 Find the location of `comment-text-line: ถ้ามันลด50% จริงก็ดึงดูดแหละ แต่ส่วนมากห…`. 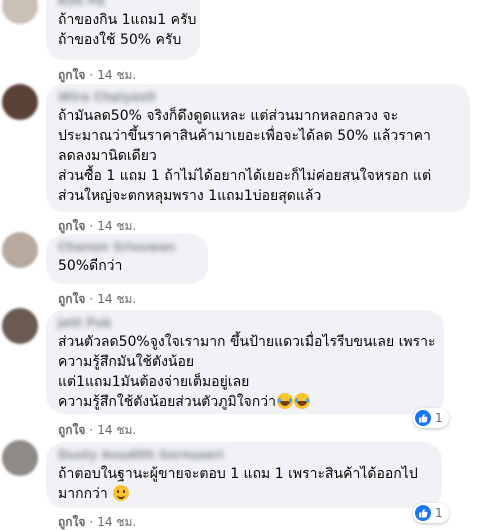

comment-text-line: ถ้ามันลด50% จริงก็ดึงดูดแหละ แต่ส่วนมากห… is located at coordinates (228, 116).